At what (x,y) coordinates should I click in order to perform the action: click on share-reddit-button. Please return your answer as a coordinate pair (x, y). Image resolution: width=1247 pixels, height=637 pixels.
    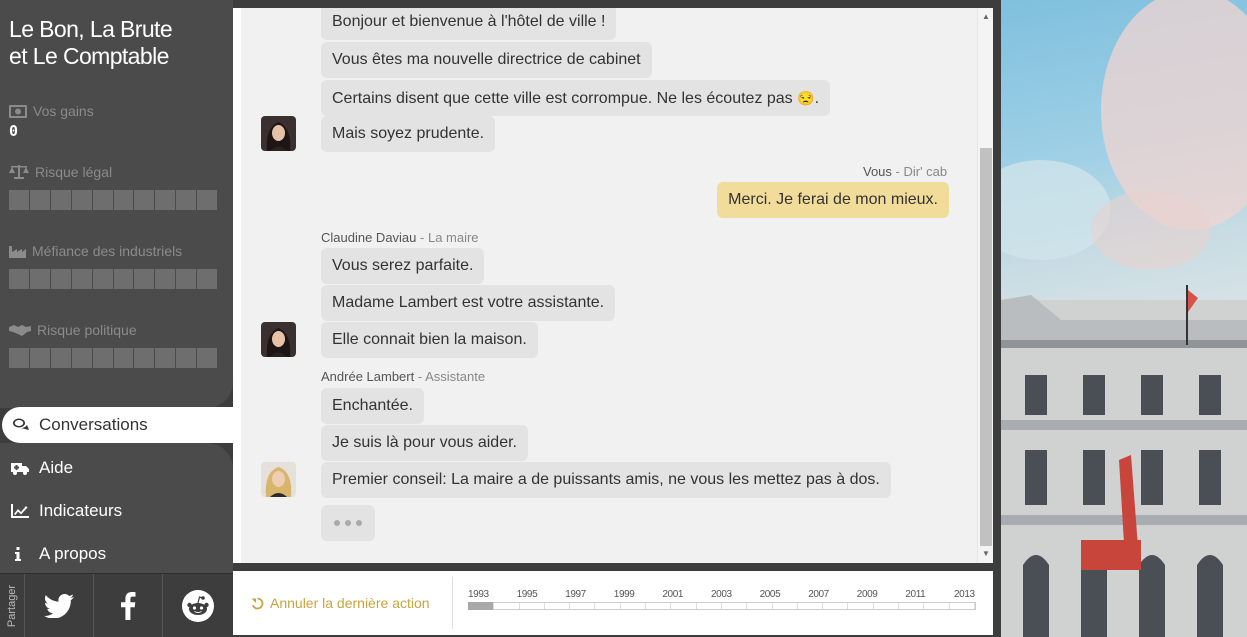
    Looking at the image, I should click on (197, 605).